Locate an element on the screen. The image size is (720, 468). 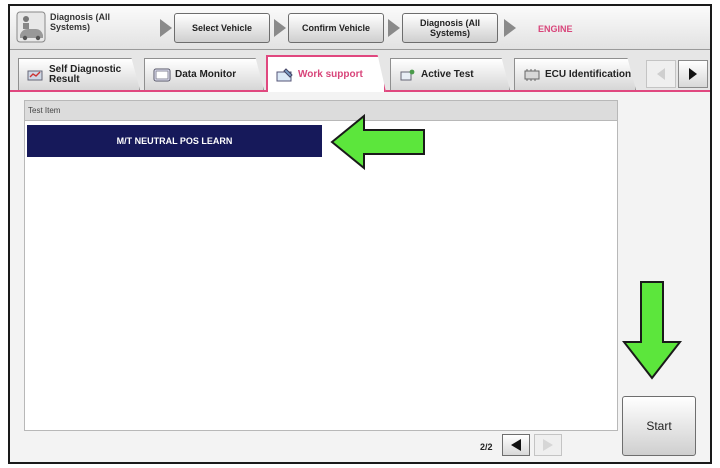
previous-page-button is located at coordinates (516, 445).